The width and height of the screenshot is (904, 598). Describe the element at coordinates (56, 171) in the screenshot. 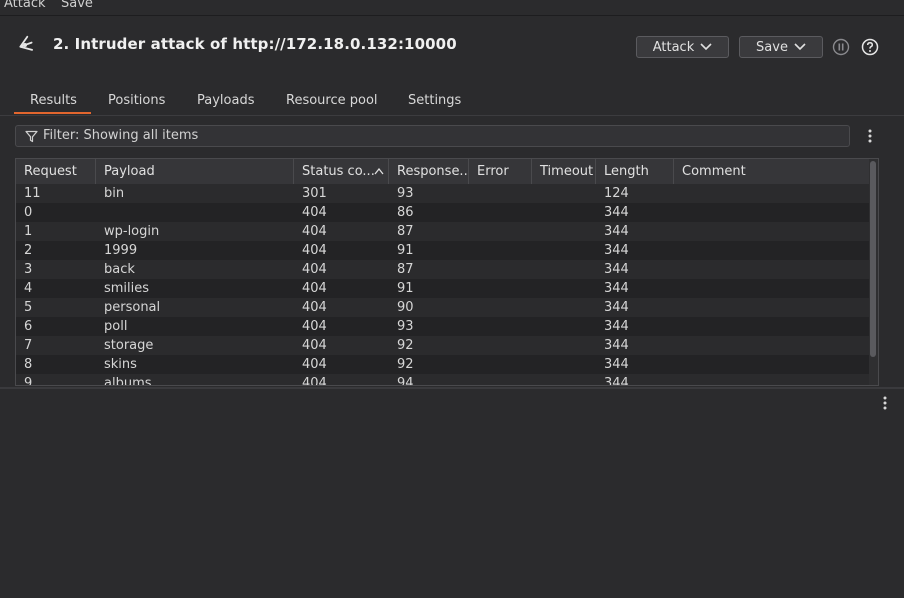

I see `column-header-request: Request` at that location.